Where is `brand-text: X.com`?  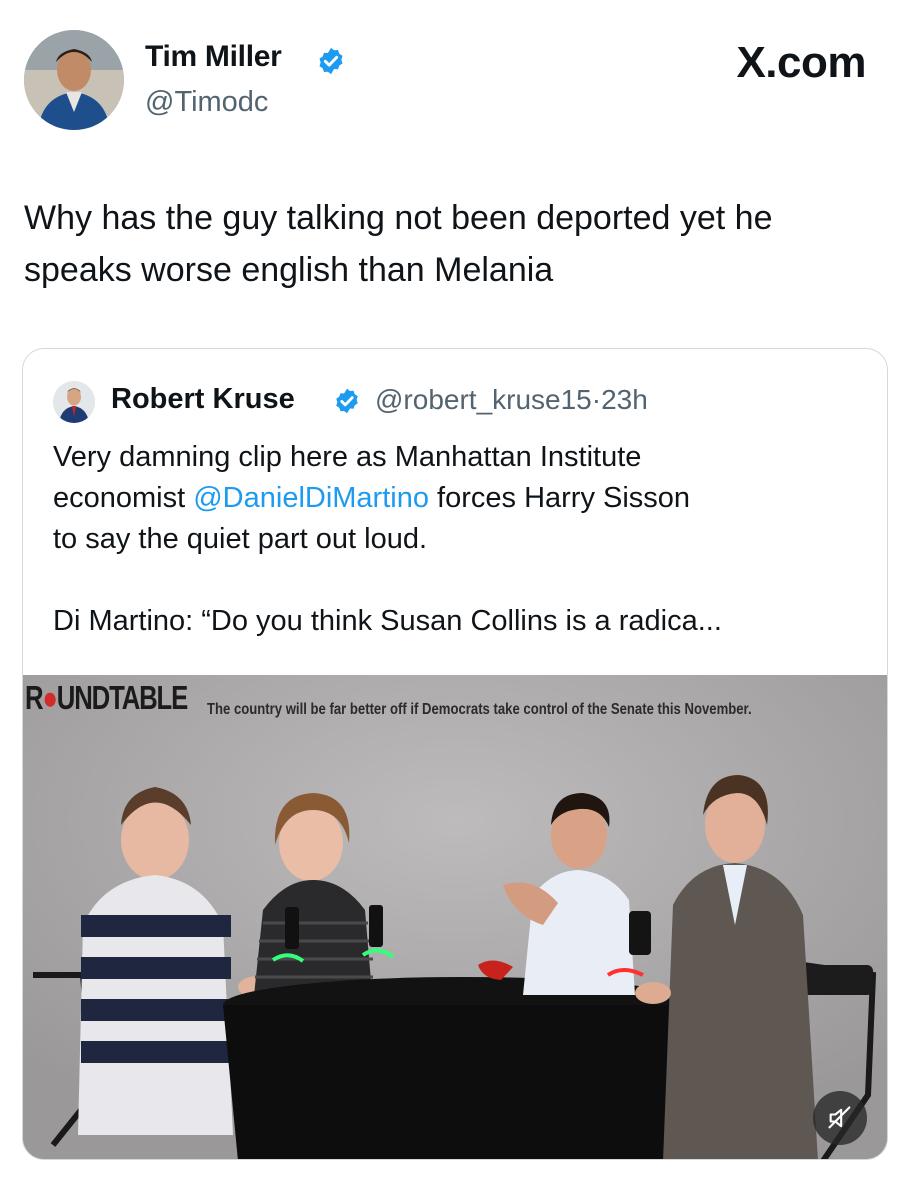
brand-text: X.com is located at coordinates (801, 62).